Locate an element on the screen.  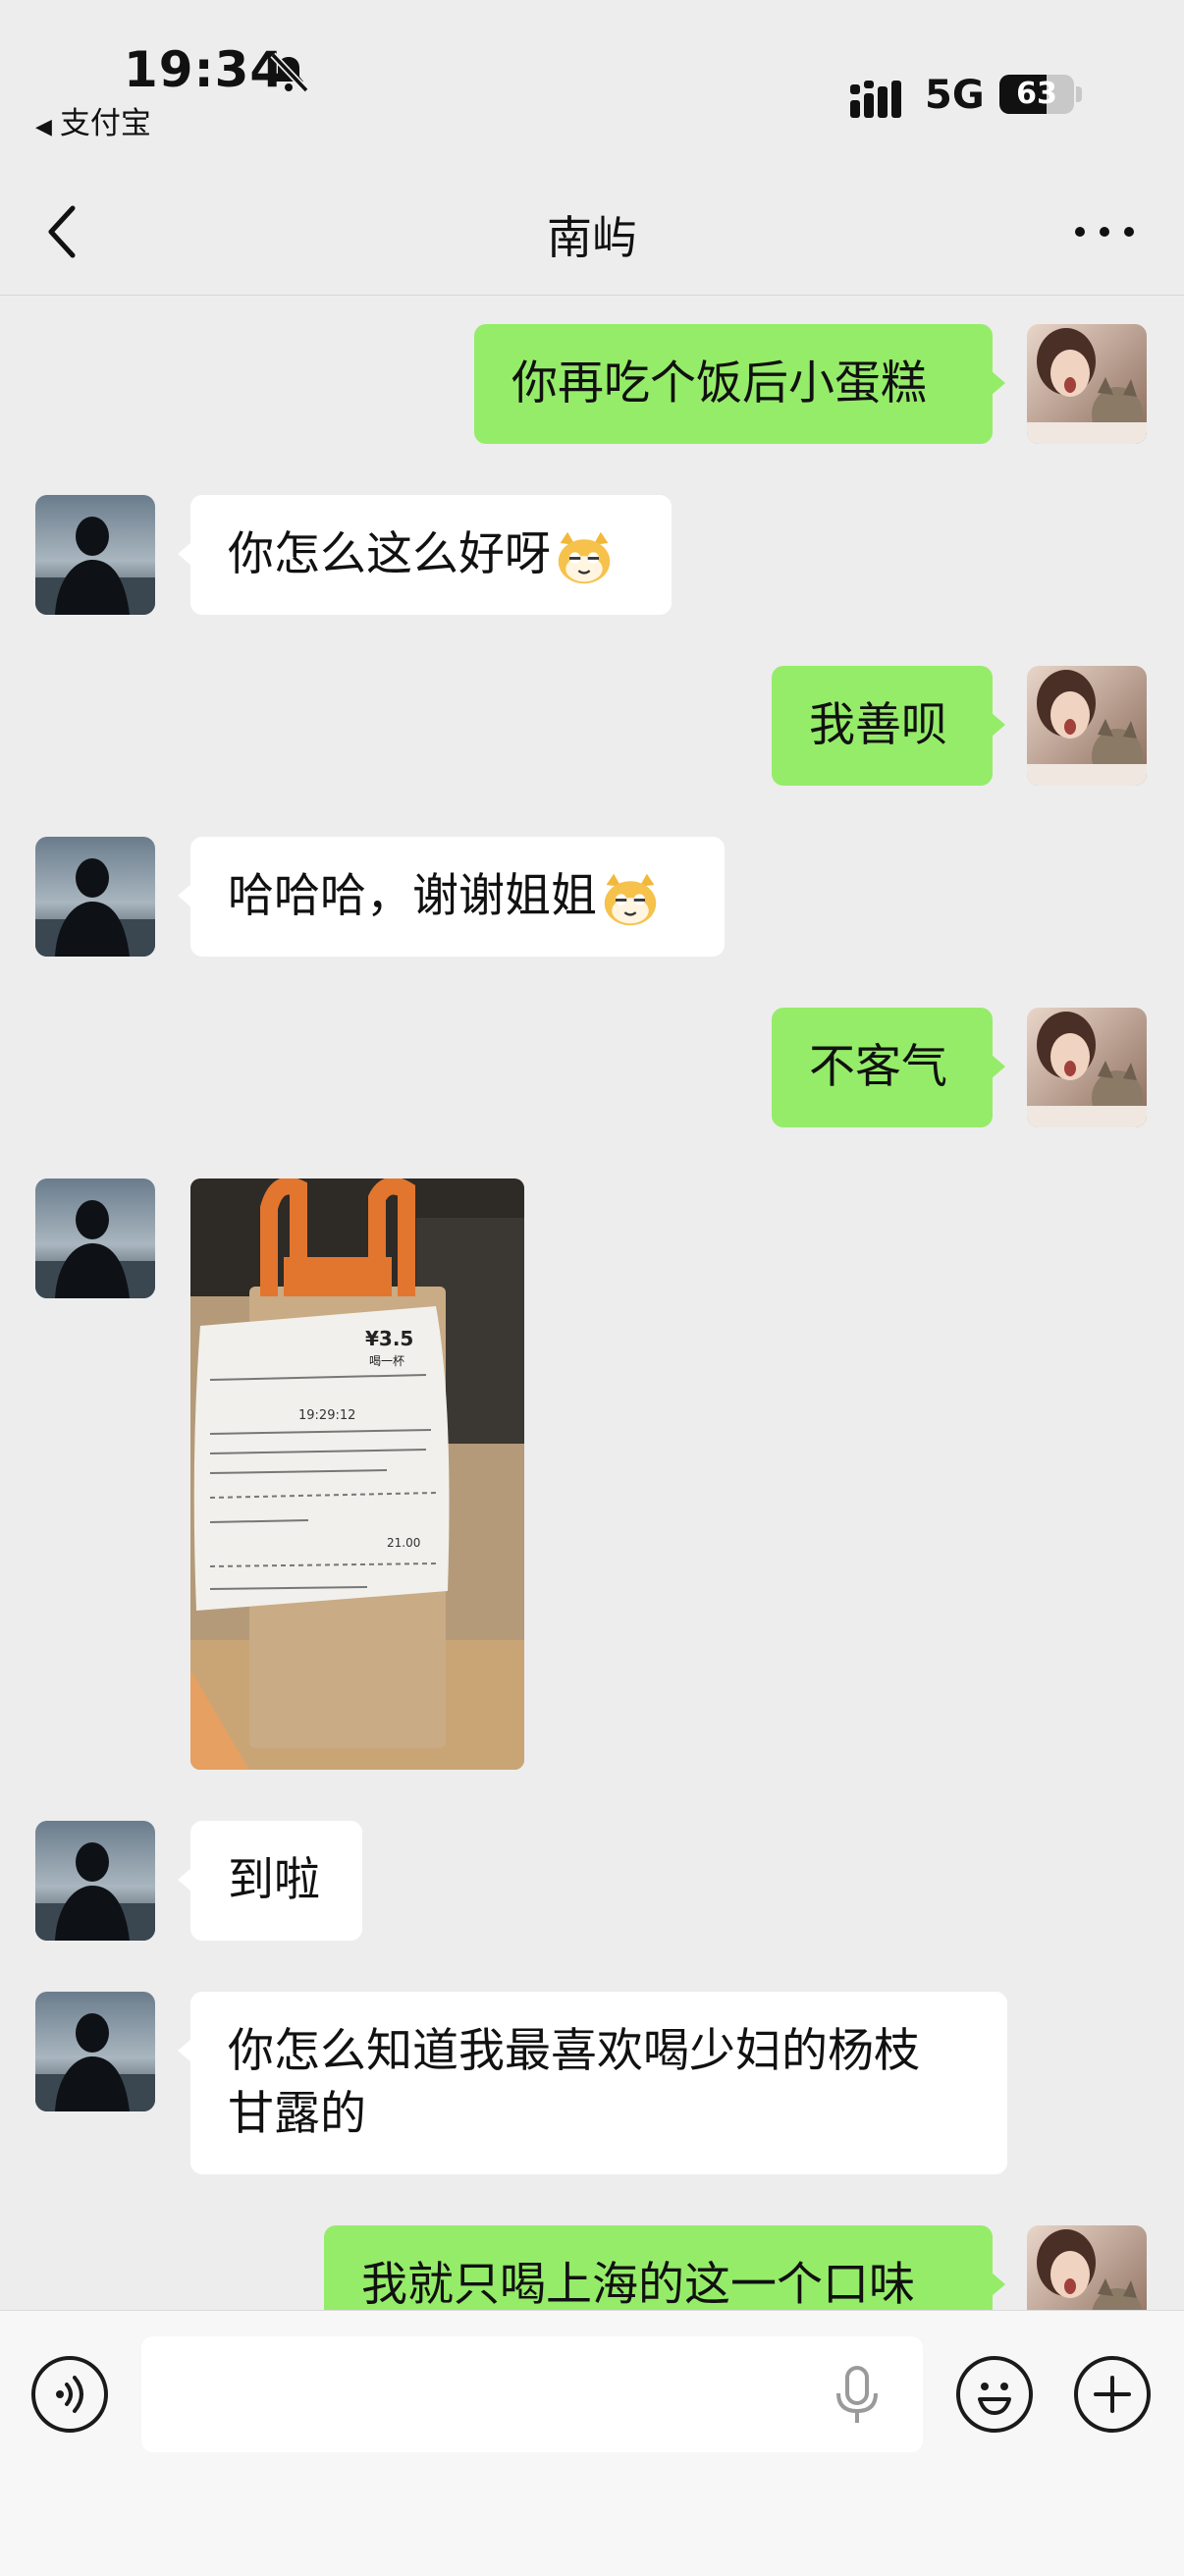
battery-icon: 63 is located at coordinates (1036, 95).